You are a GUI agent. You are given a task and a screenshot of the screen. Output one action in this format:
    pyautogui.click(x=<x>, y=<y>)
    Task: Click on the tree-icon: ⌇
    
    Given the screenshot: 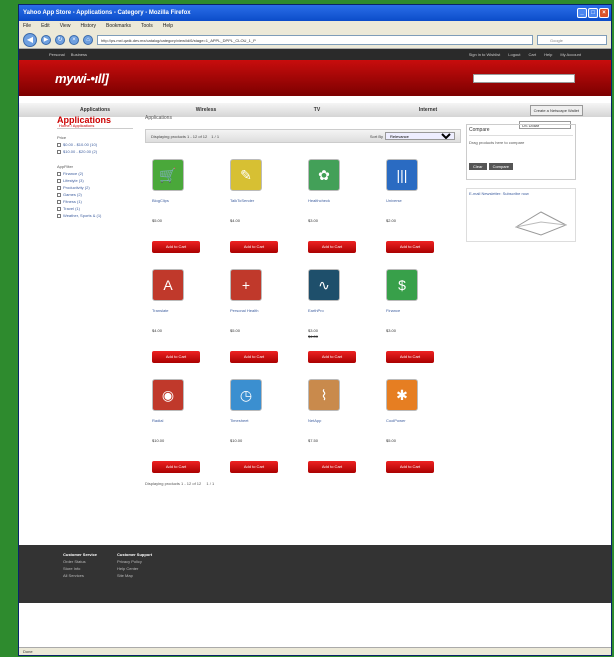 What is the action you would take?
    pyautogui.click(x=324, y=395)
    